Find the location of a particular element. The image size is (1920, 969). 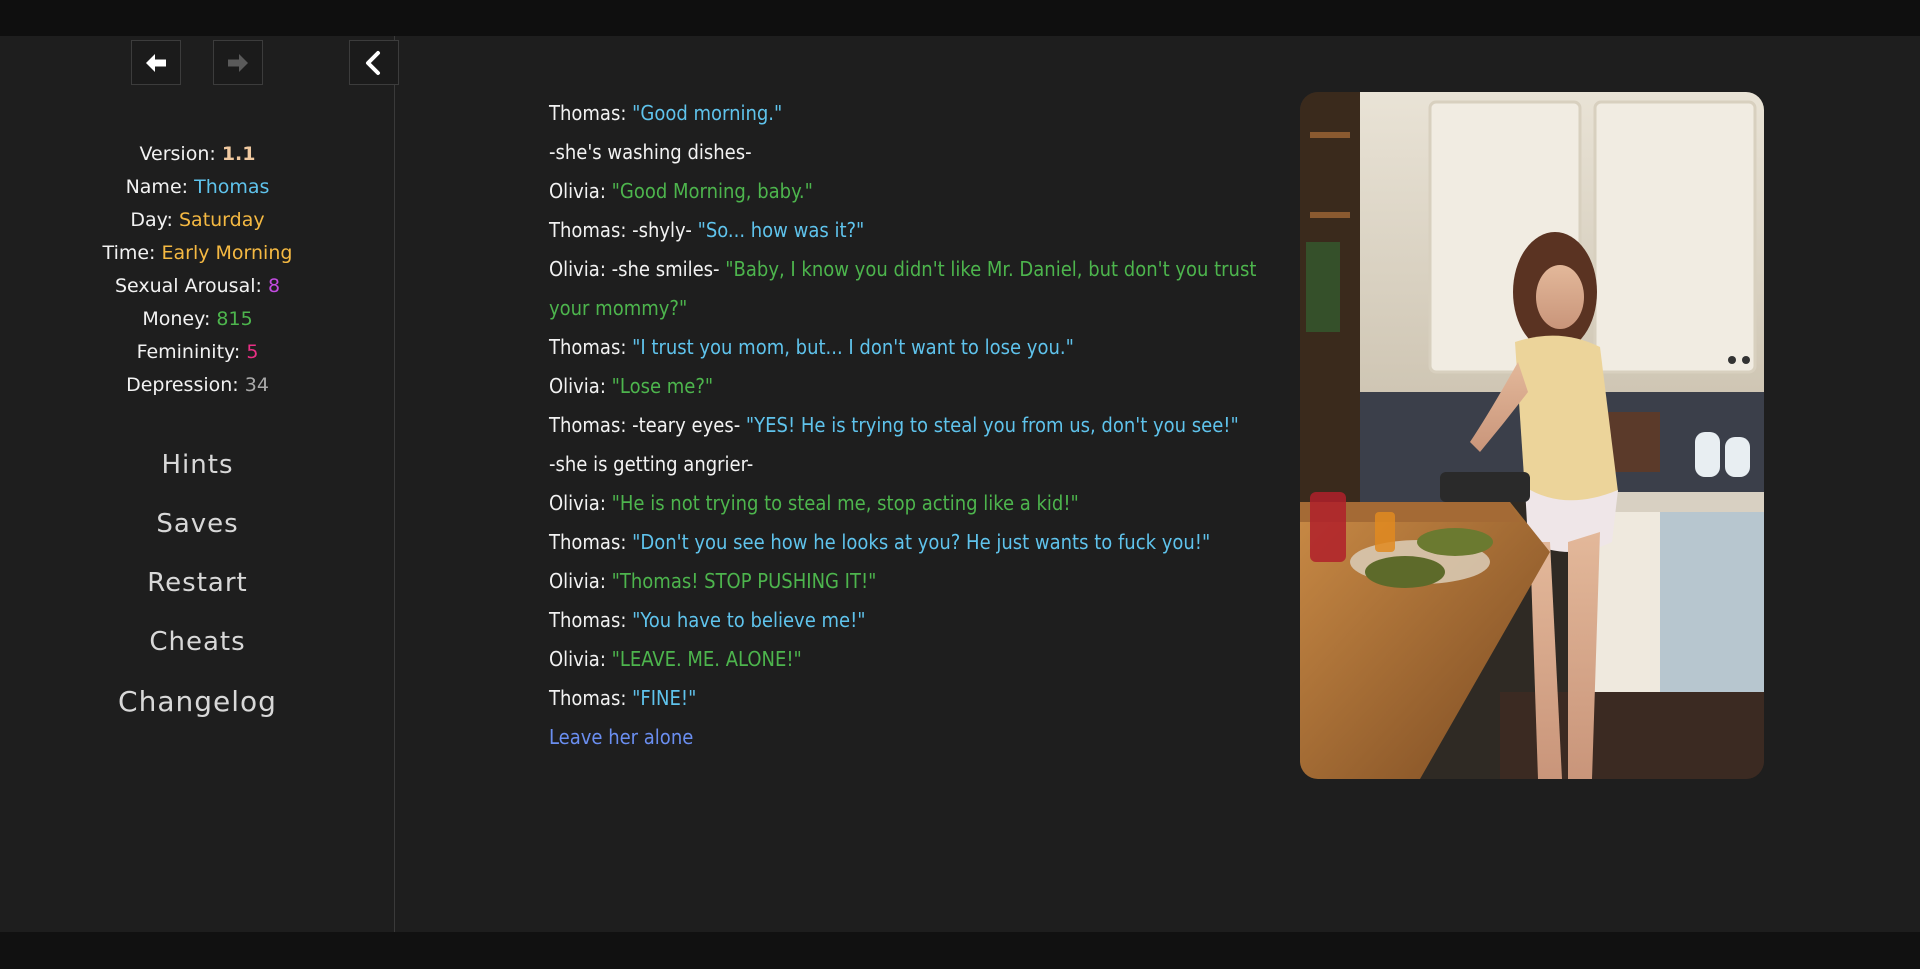

stat-label: Femininity: is located at coordinates (188, 352).